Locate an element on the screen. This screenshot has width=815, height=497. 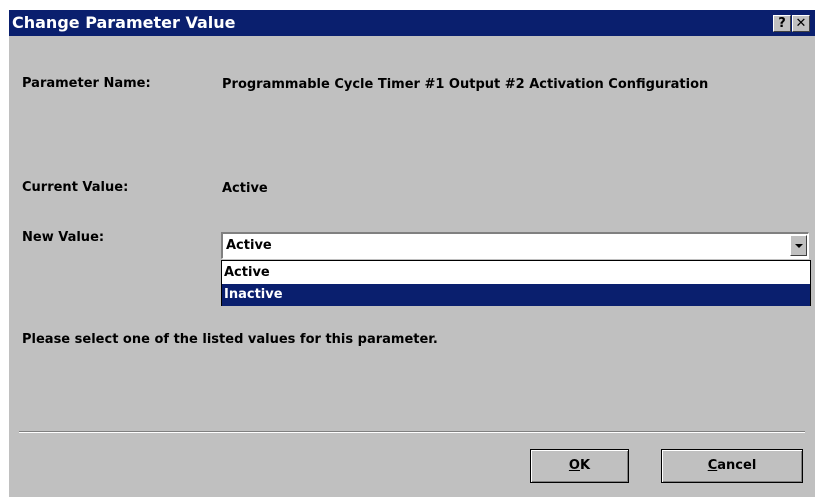
ok-button: OK is located at coordinates (579, 466).